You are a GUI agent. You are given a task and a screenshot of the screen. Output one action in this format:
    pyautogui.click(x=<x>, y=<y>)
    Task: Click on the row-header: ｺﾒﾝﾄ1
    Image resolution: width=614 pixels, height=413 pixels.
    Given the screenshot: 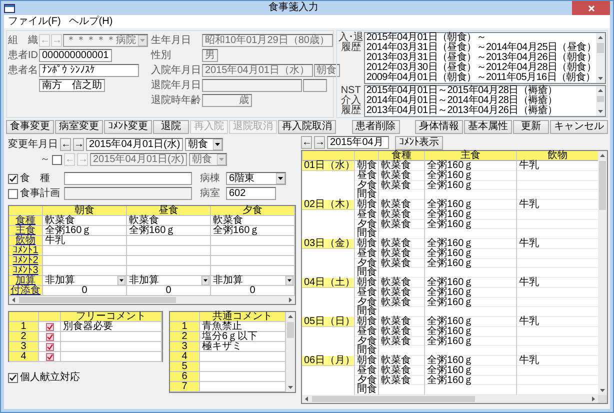 What is the action you would take?
    pyautogui.click(x=26, y=251)
    